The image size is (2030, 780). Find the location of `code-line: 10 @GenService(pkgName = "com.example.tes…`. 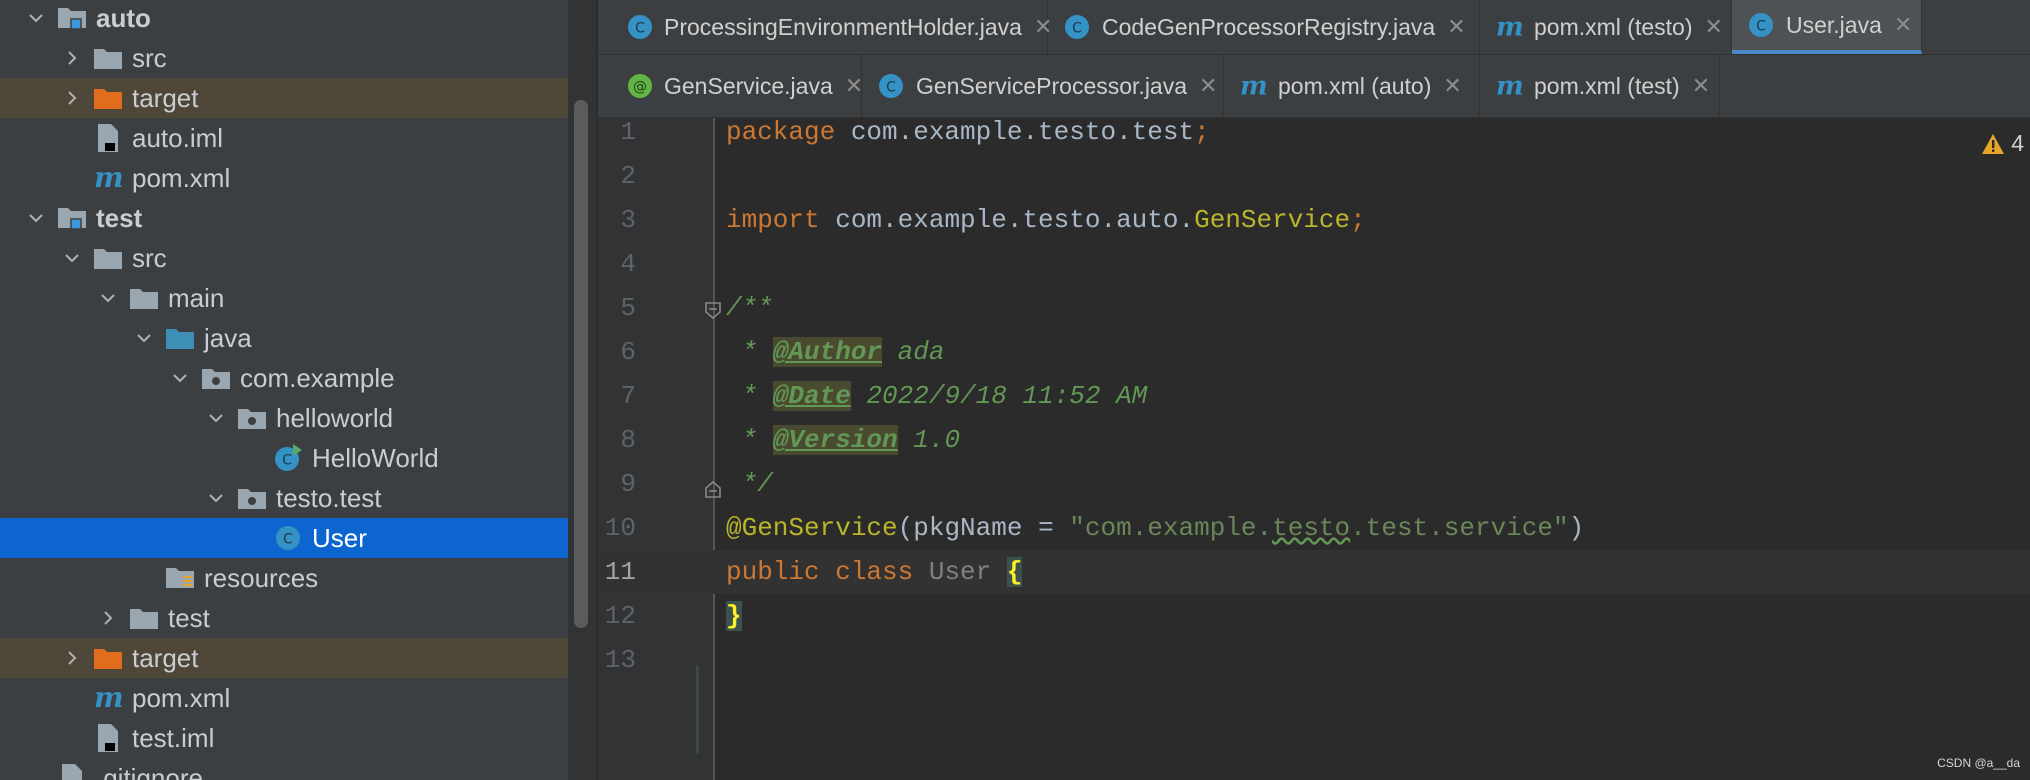

code-line: 10 @GenService(pkgName = "com.example.tes… is located at coordinates (1314, 528).